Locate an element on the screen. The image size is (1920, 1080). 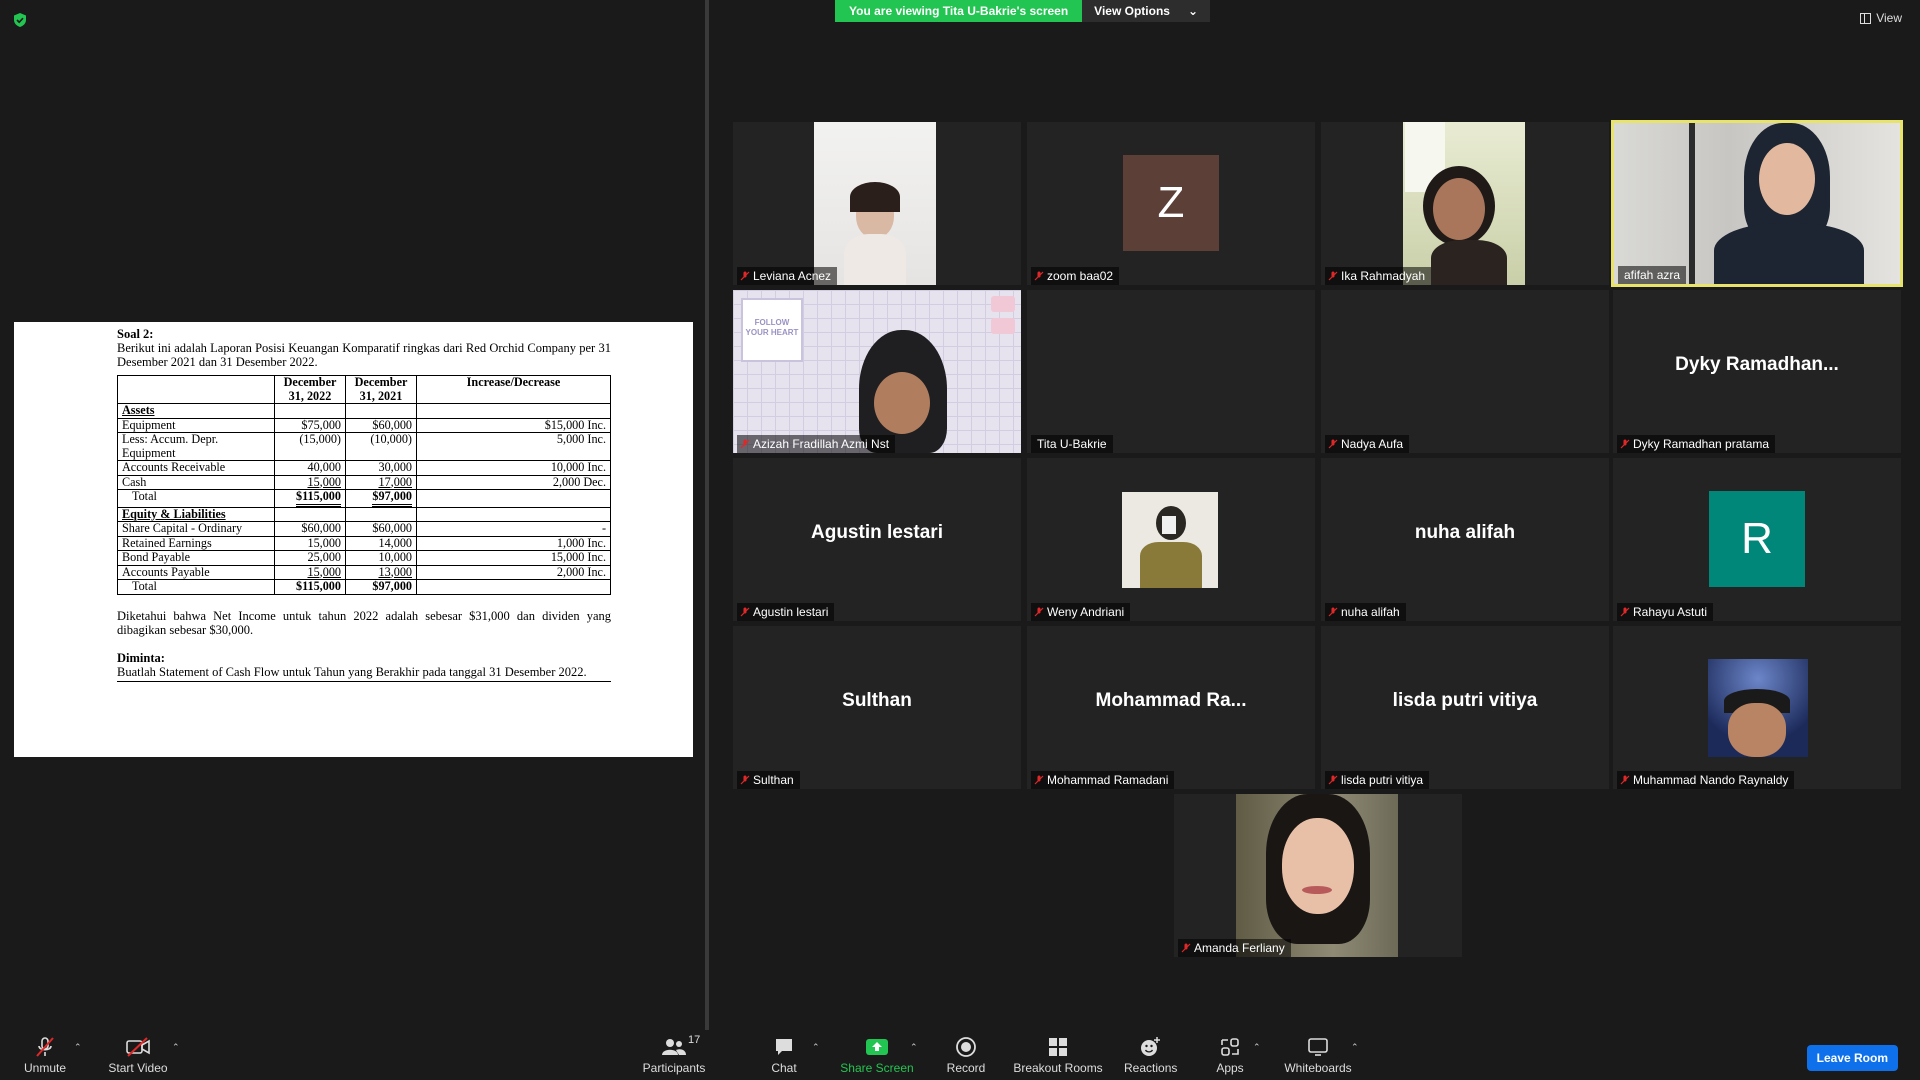
participant-name: Mohammad Ramadani is located at coordinates (1103, 780).